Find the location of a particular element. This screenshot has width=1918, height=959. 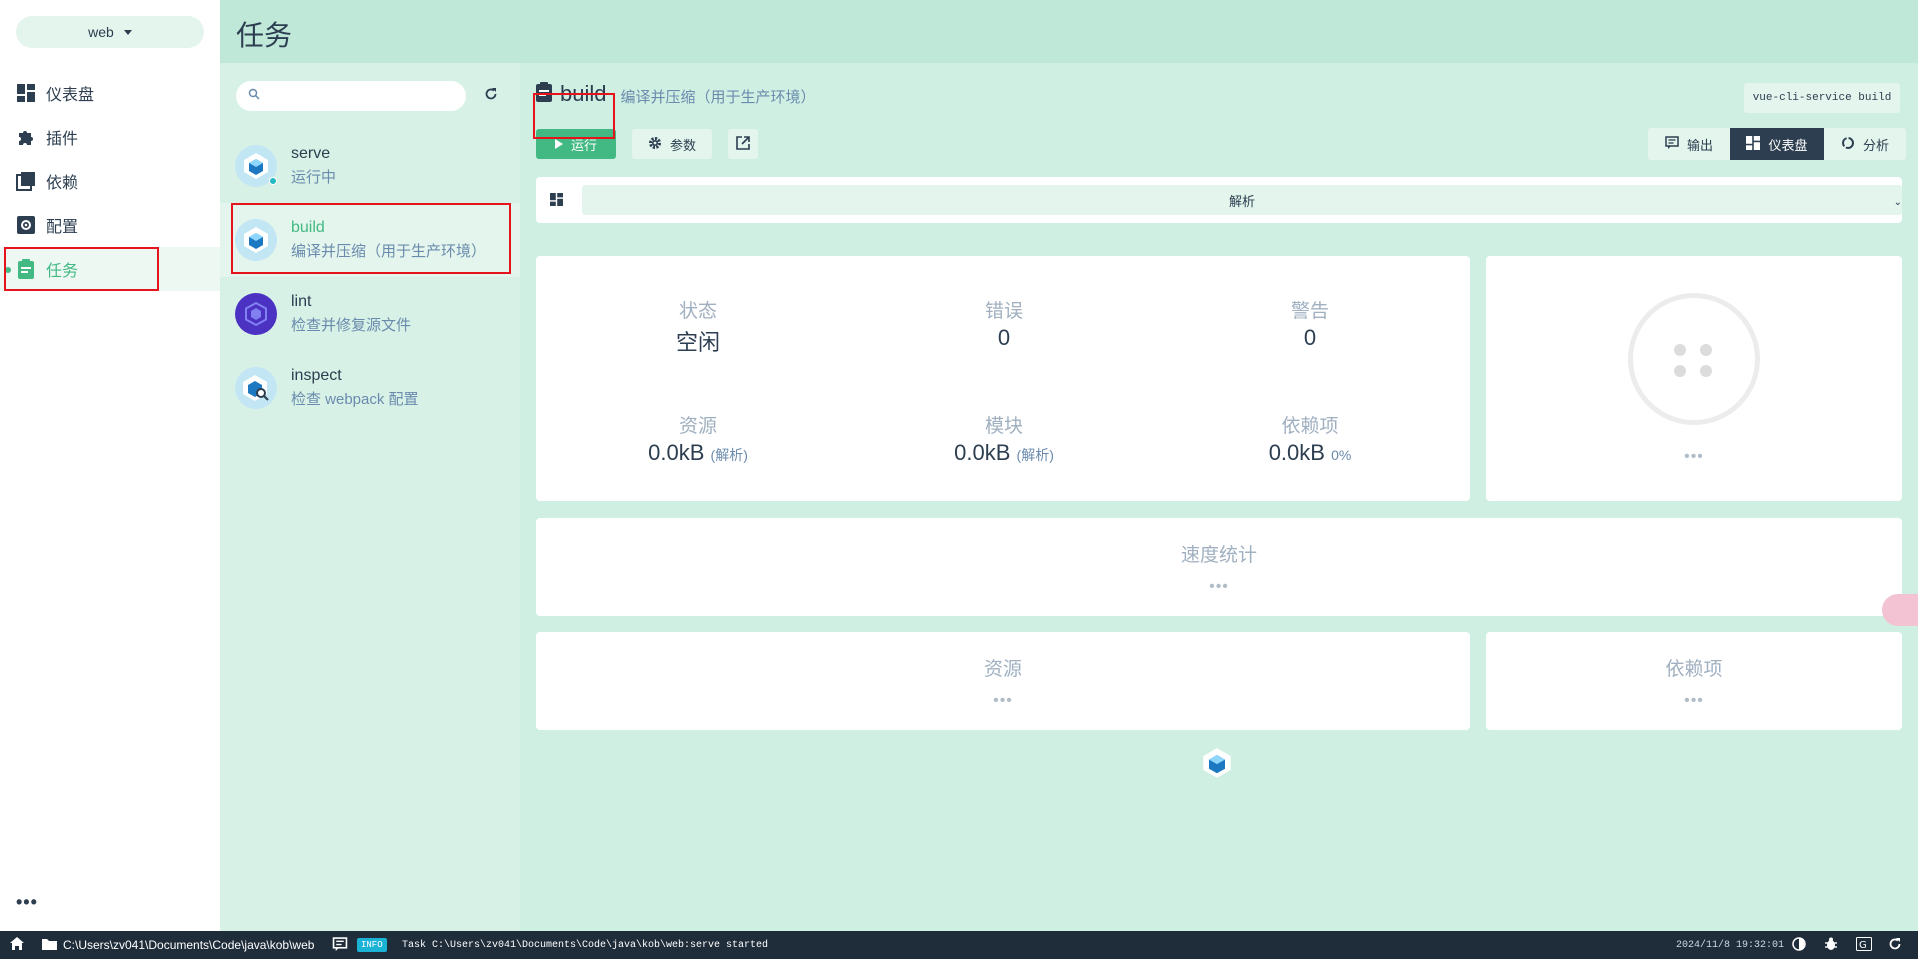

settings-box-icon is located at coordinates (26, 225).